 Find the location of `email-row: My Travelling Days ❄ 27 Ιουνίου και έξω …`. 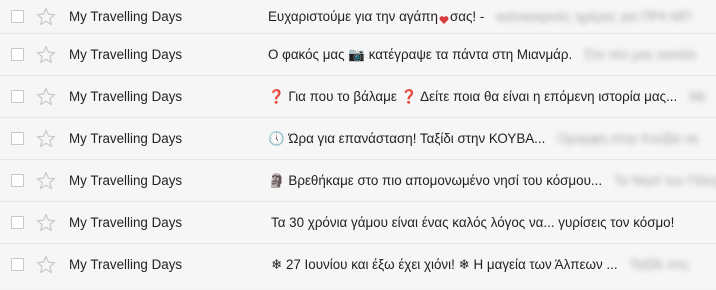

email-row: My Travelling Days ❄ 27 Ιουνίου και έξω … is located at coordinates (358, 265).